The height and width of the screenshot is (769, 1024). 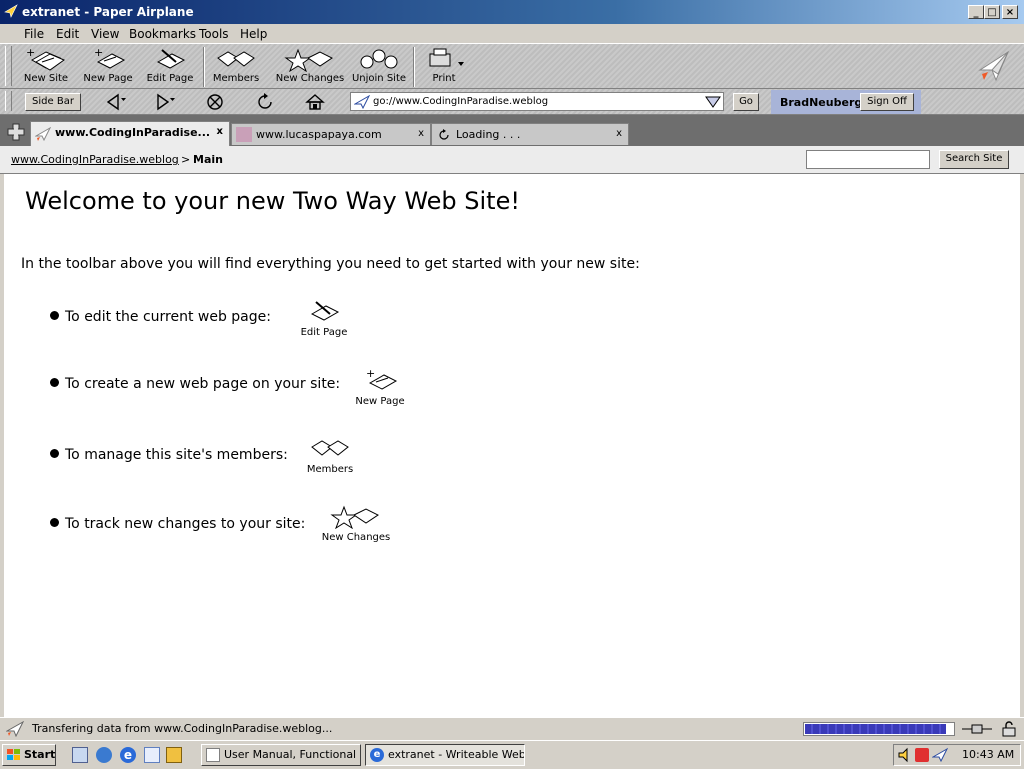 I want to click on reload-icon, so click(x=265, y=102).